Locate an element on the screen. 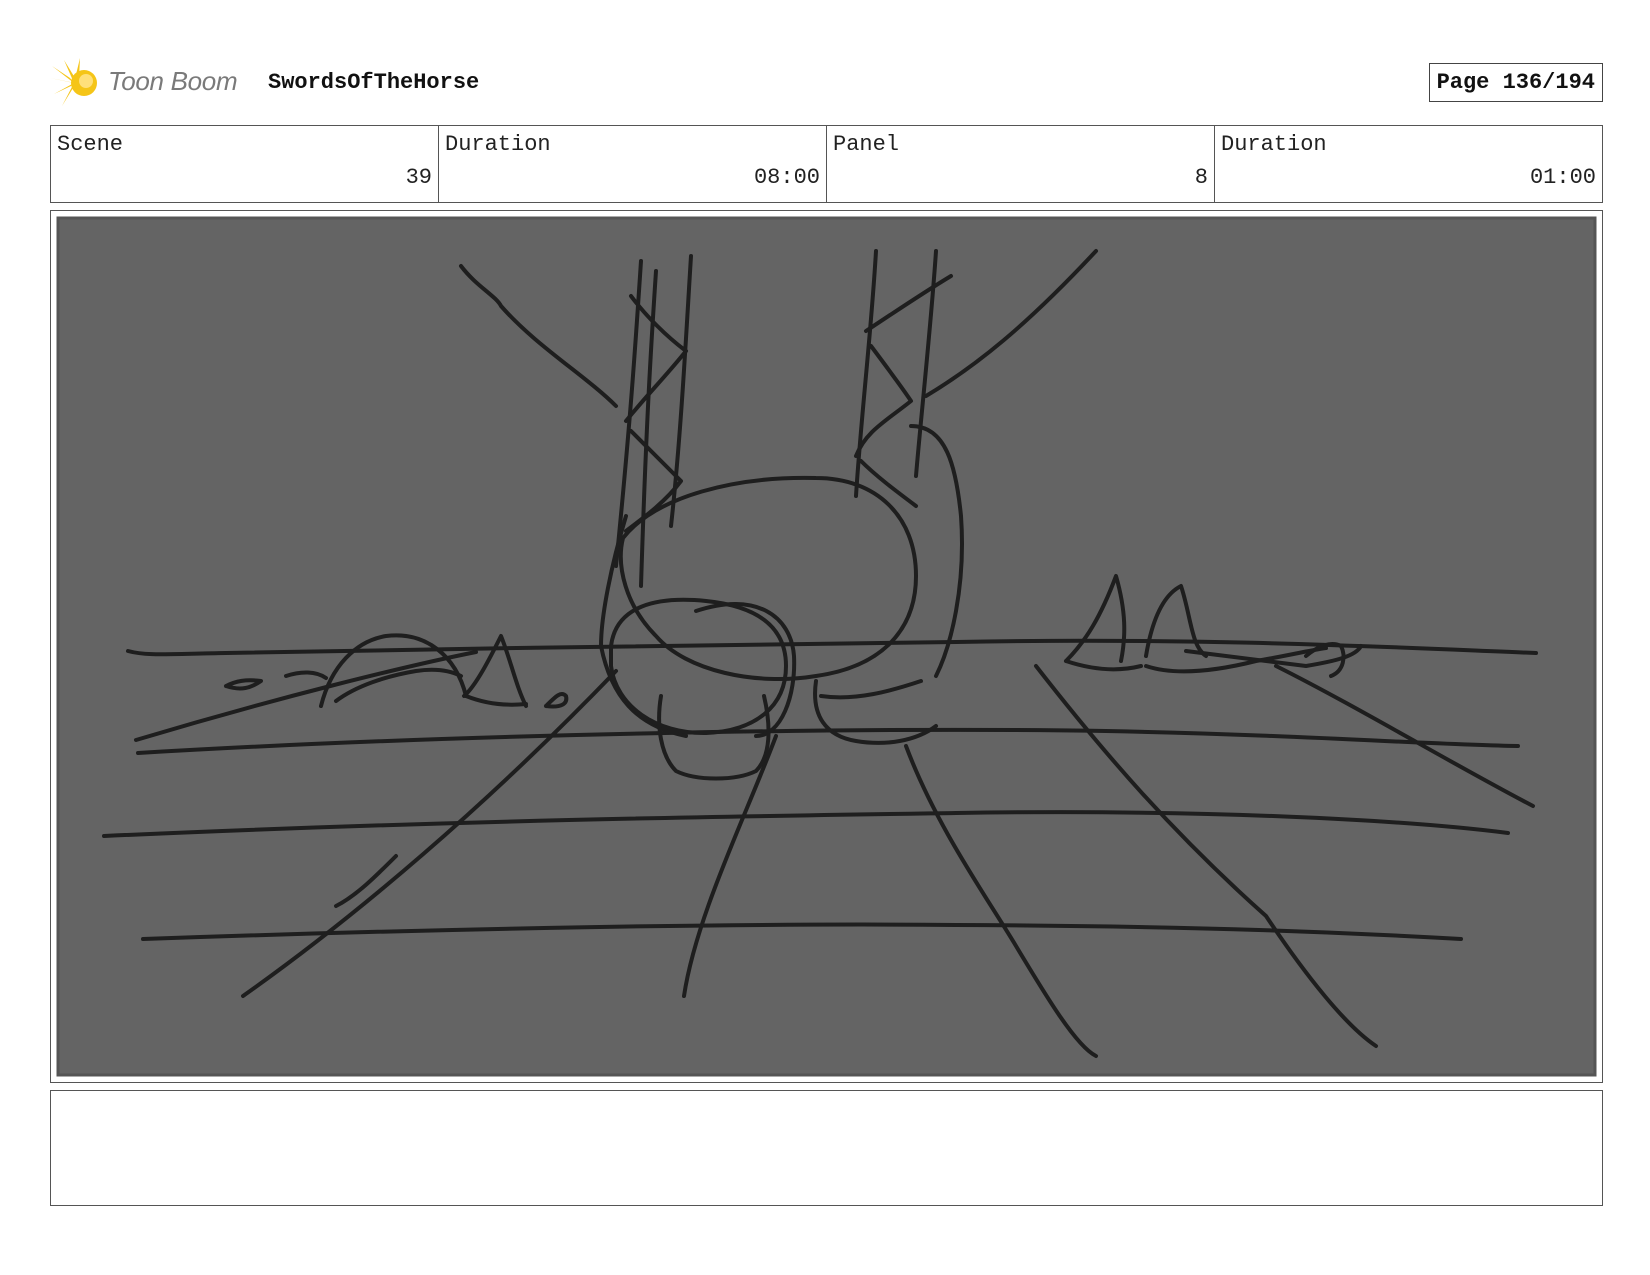  toon-boom-logo: Toon Boom is located at coordinates (150, 83).